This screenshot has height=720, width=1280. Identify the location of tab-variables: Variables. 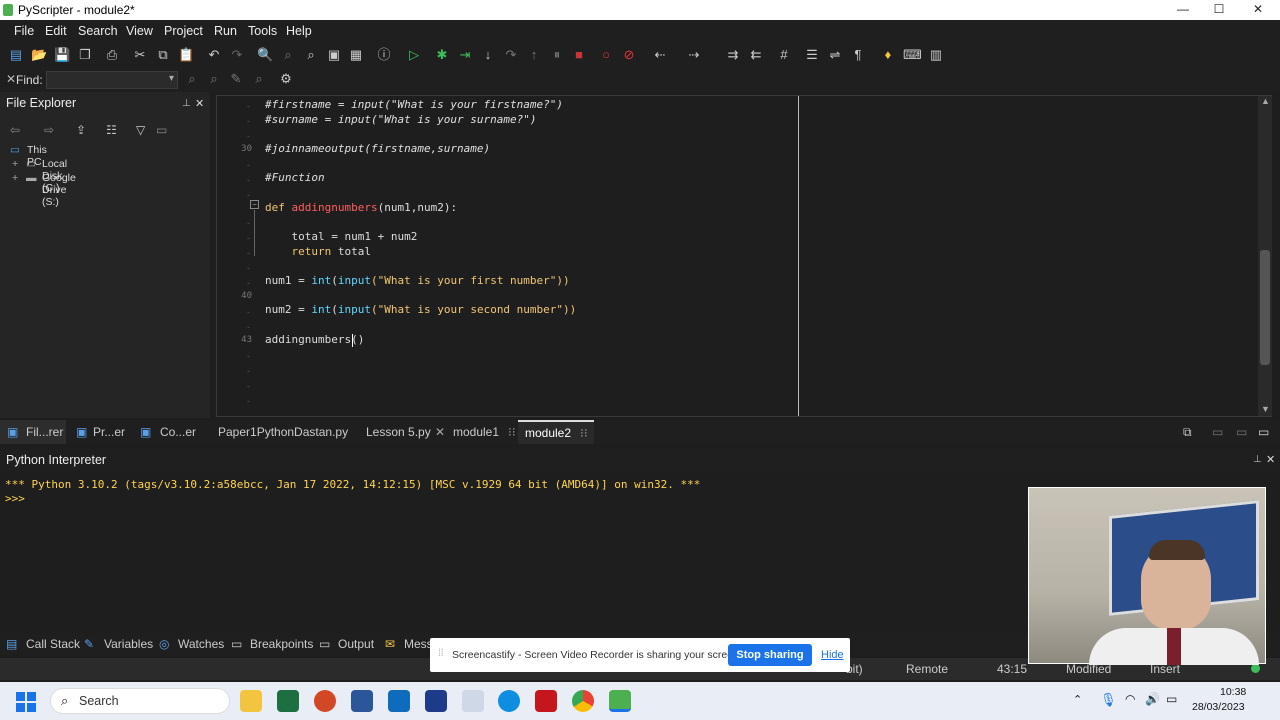
(128, 644).